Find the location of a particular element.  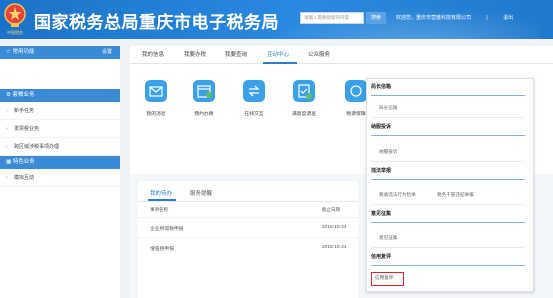

menu-item-credit-review: 信用复评 is located at coordinates (384, 278).